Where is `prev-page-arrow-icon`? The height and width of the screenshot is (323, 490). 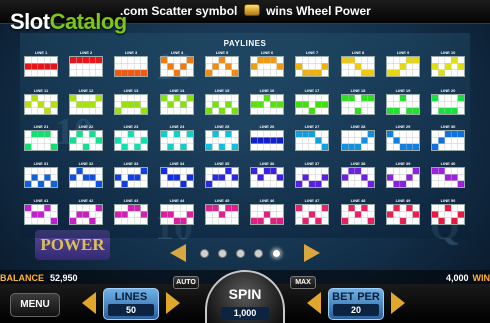 prev-page-arrow-icon is located at coordinates (178, 253).